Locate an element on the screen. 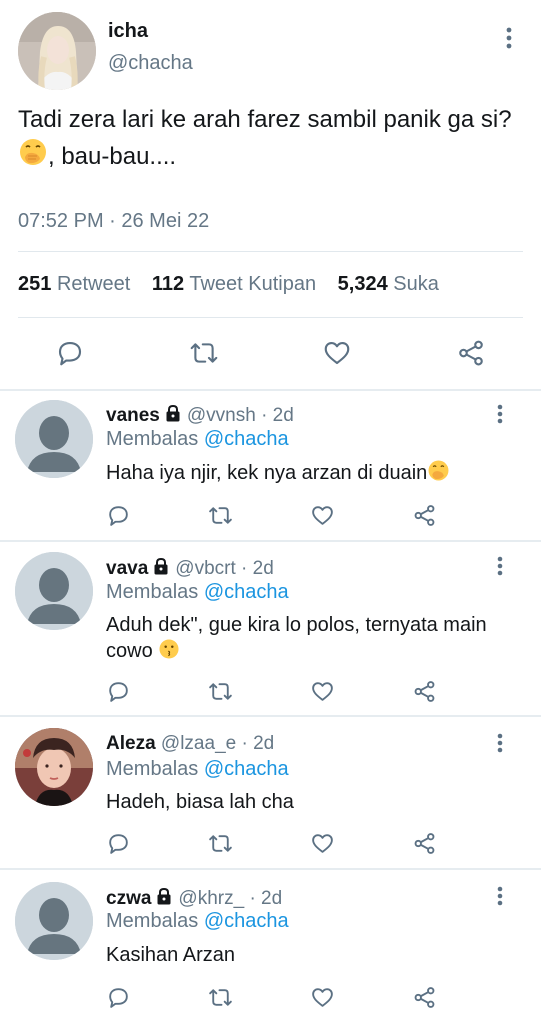 The image size is (541, 1024). reply-header: vanes @vvnsh · 2d is located at coordinates (200, 415).